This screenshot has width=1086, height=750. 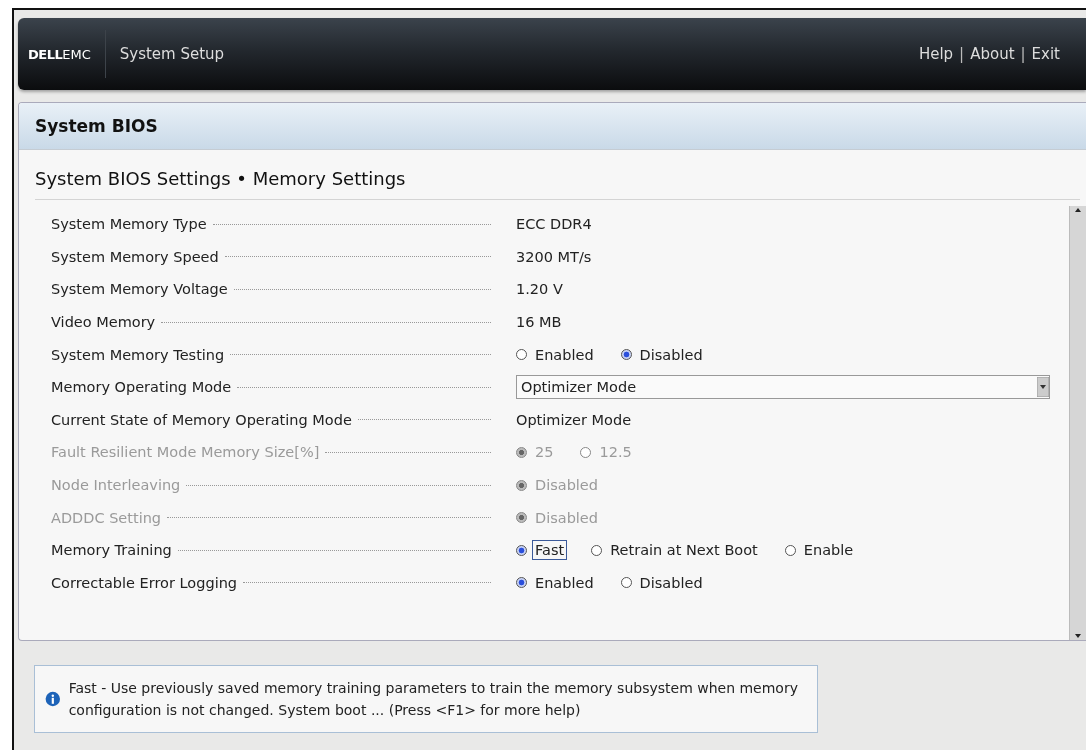 What do you see at coordinates (676, 550) in the screenshot?
I see `radio-option: Retrain at Next Boot` at bounding box center [676, 550].